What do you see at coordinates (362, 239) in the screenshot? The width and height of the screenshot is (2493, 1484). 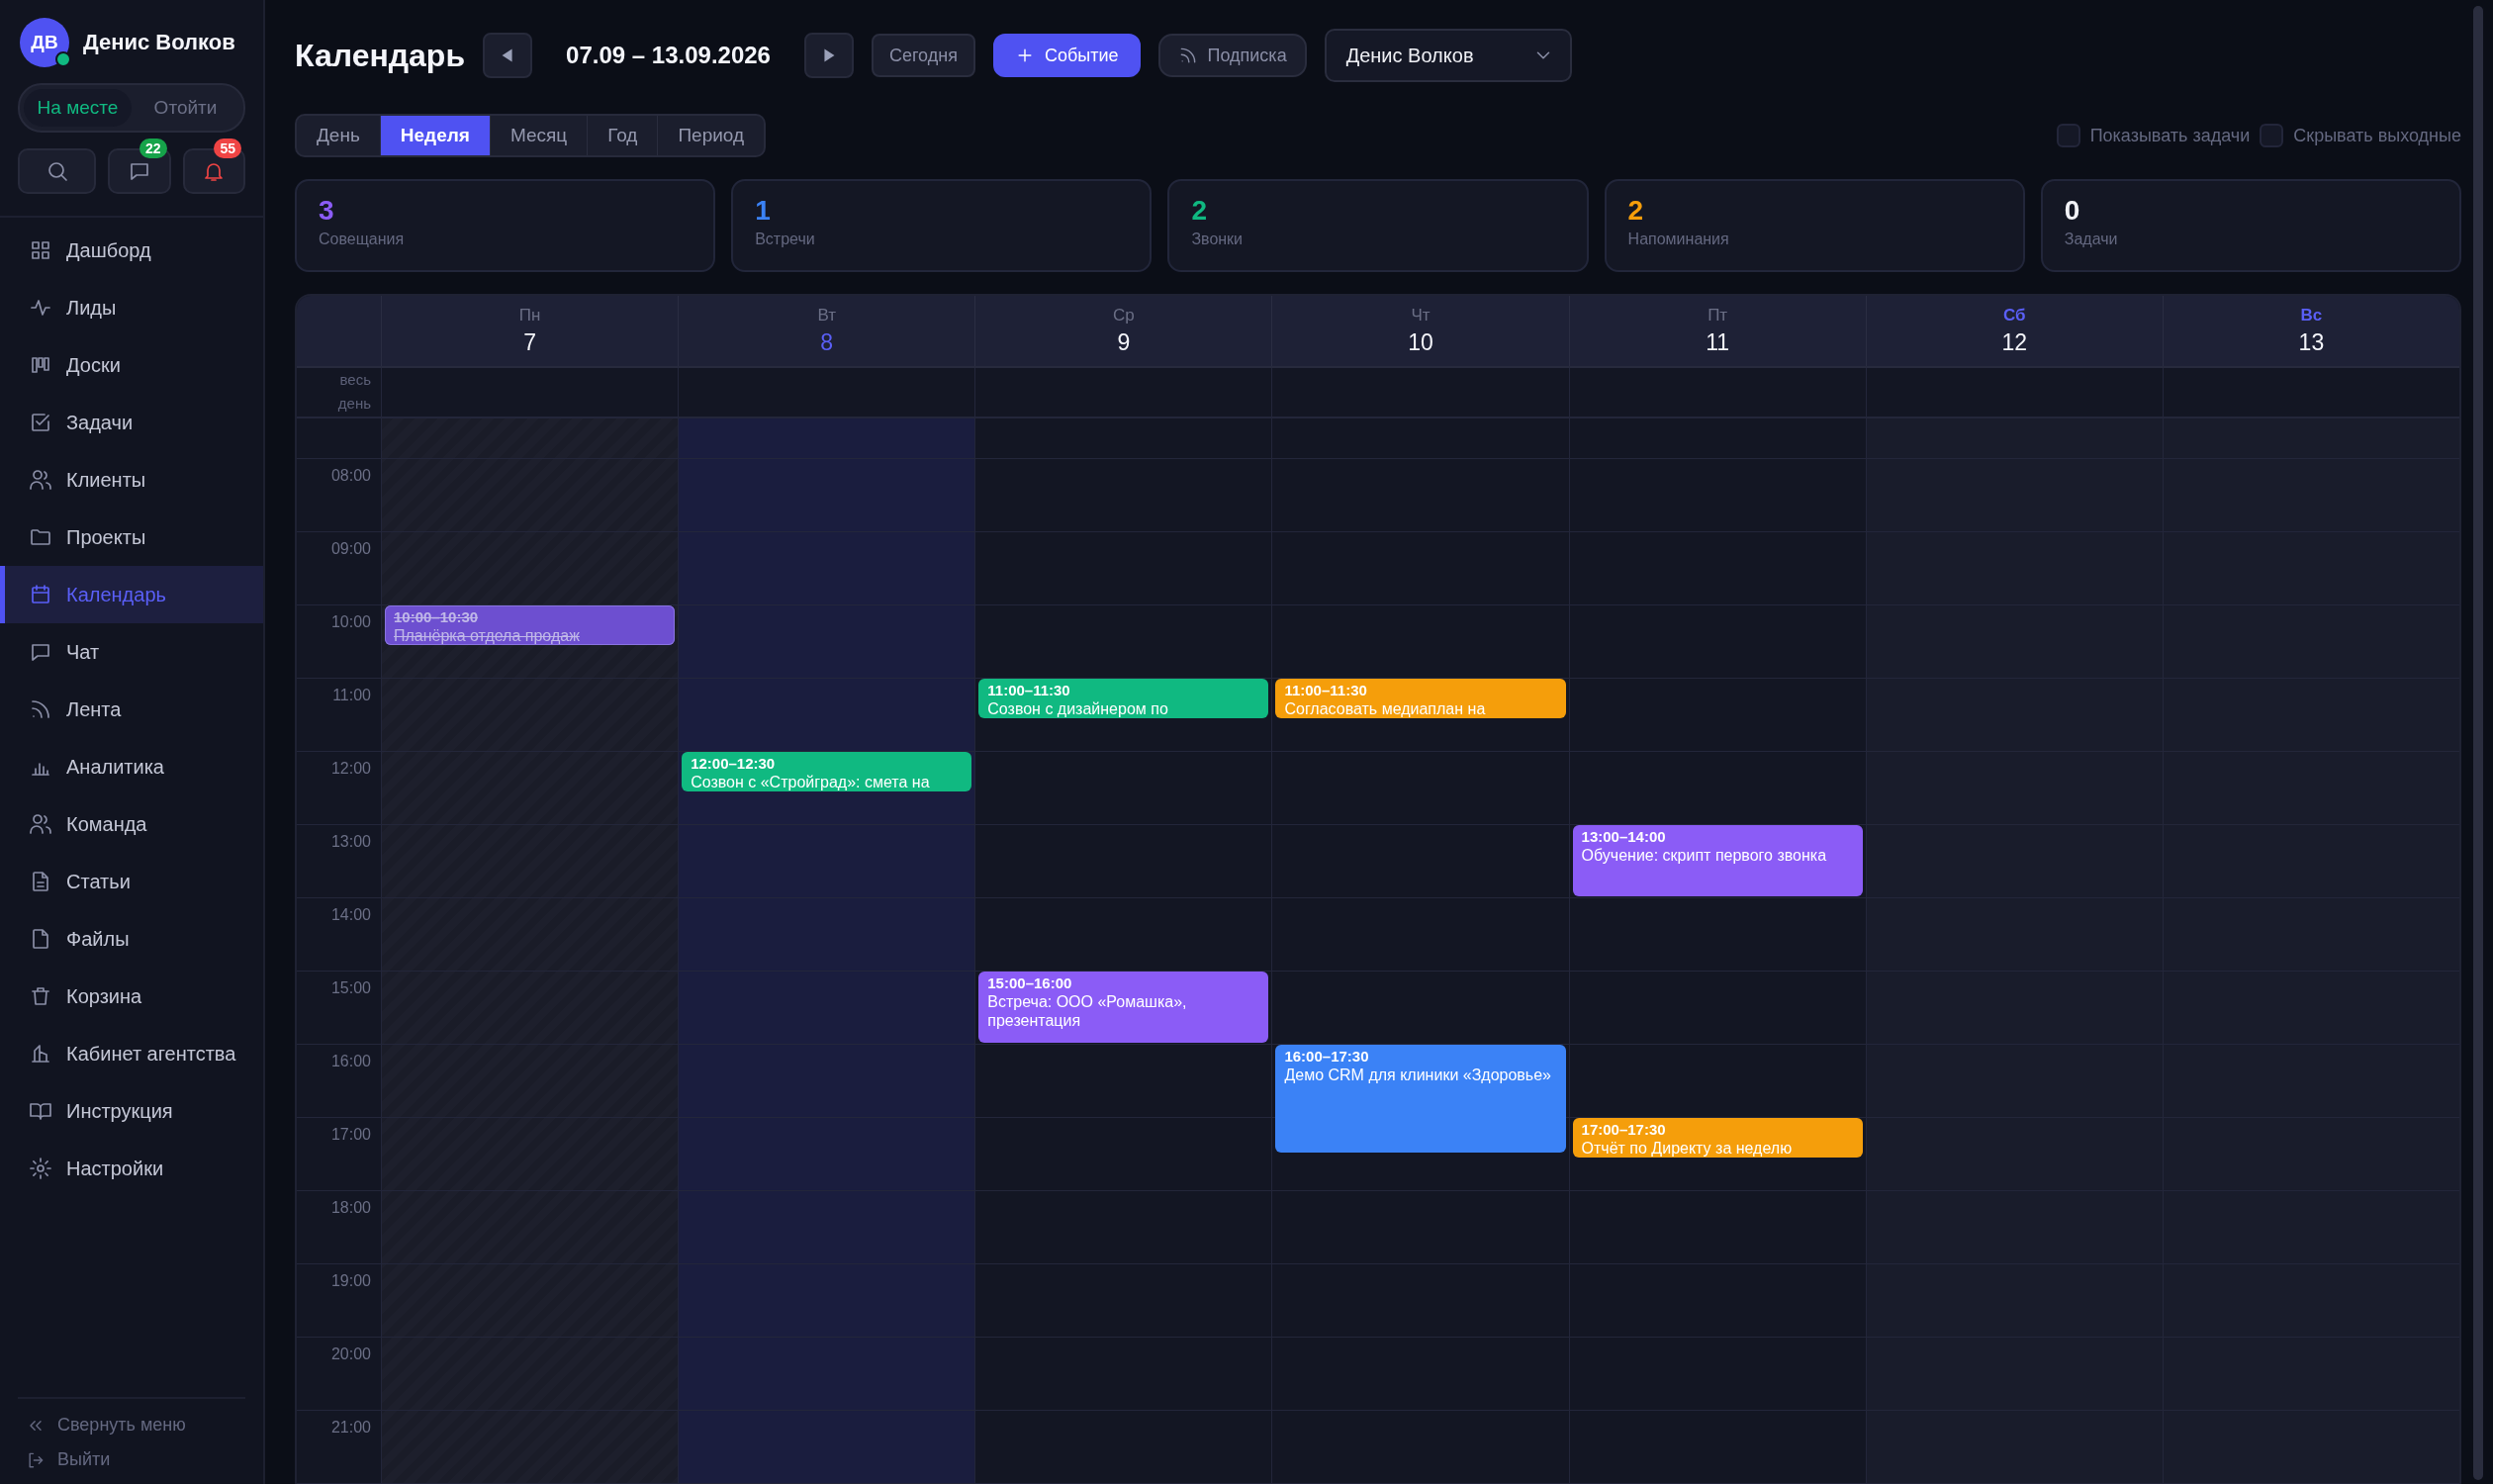 I see `stat-label: Совещания` at bounding box center [362, 239].